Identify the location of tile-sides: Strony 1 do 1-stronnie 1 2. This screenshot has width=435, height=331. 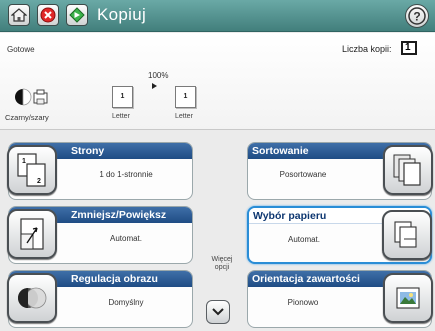
(100, 171).